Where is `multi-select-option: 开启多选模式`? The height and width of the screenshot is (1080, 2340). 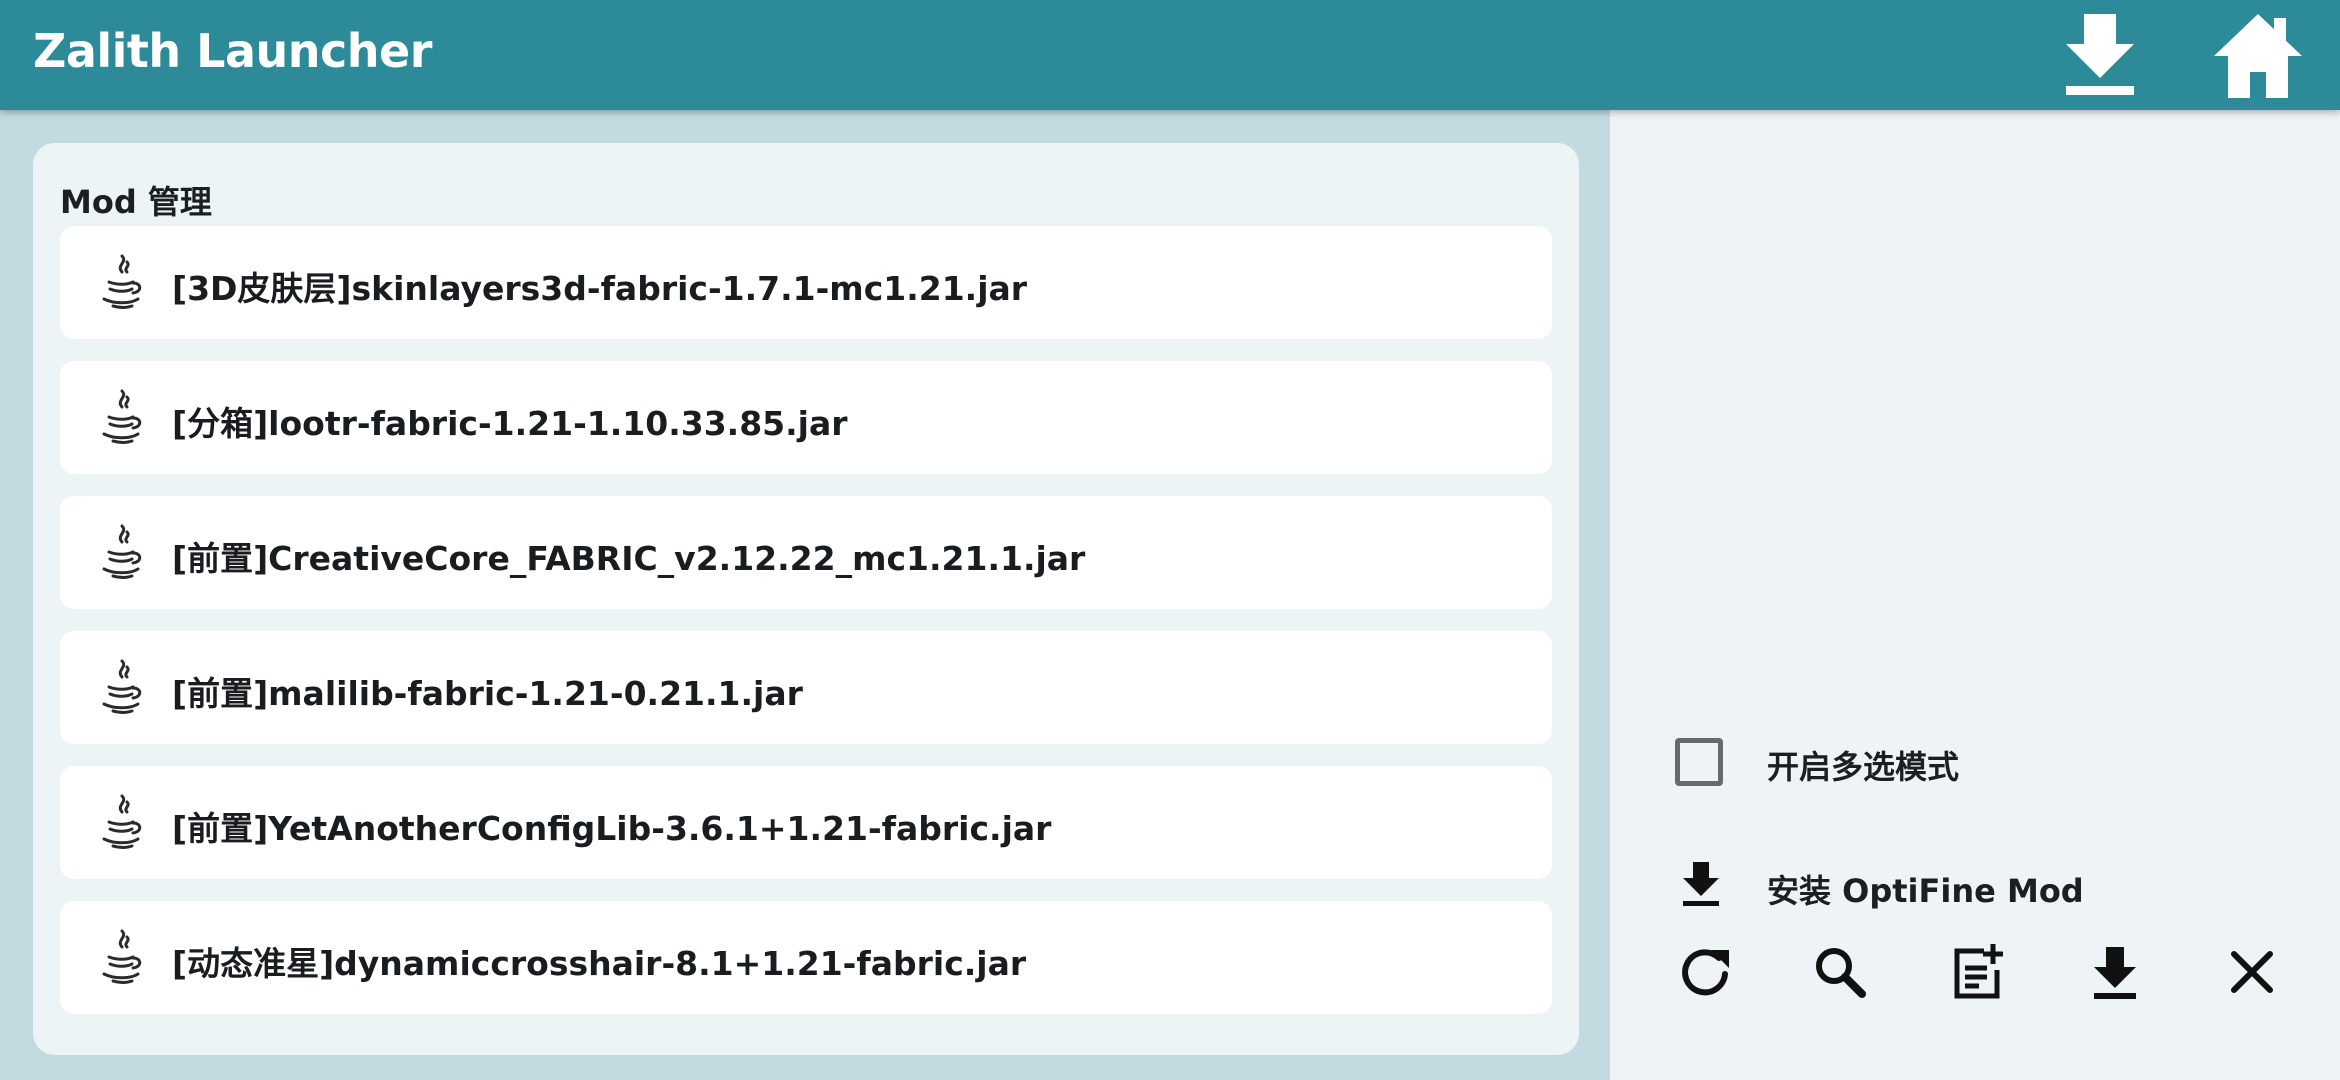 multi-select-option: 开启多选模式 is located at coordinates (1975, 756).